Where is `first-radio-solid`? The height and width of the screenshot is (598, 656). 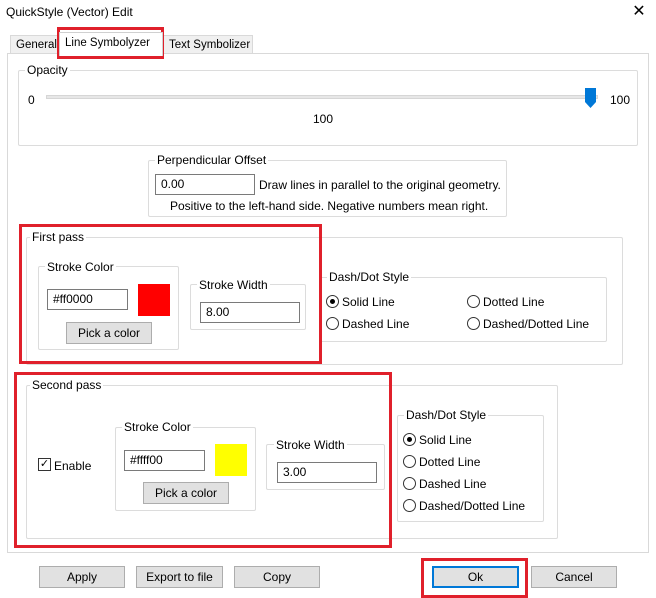 first-radio-solid is located at coordinates (332, 301).